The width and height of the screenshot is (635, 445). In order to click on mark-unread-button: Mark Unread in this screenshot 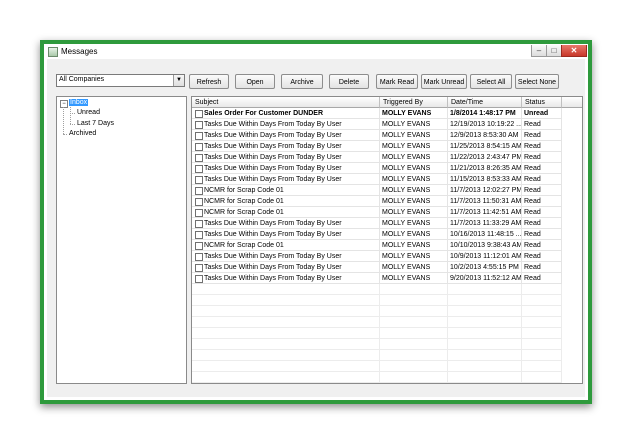, I will do `click(444, 81)`.